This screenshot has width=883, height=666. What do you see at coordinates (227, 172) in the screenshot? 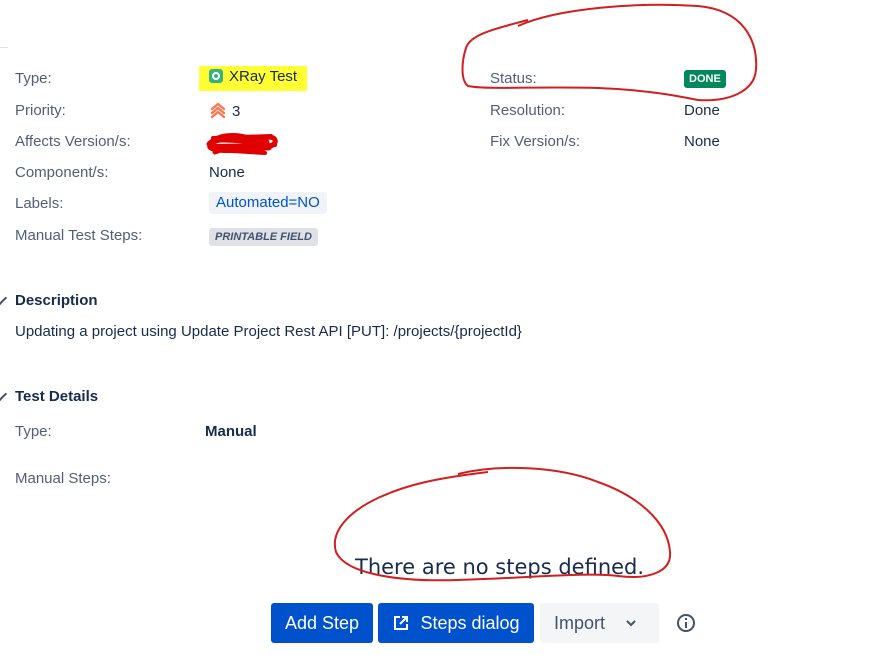
I see `component-value: None` at bounding box center [227, 172].